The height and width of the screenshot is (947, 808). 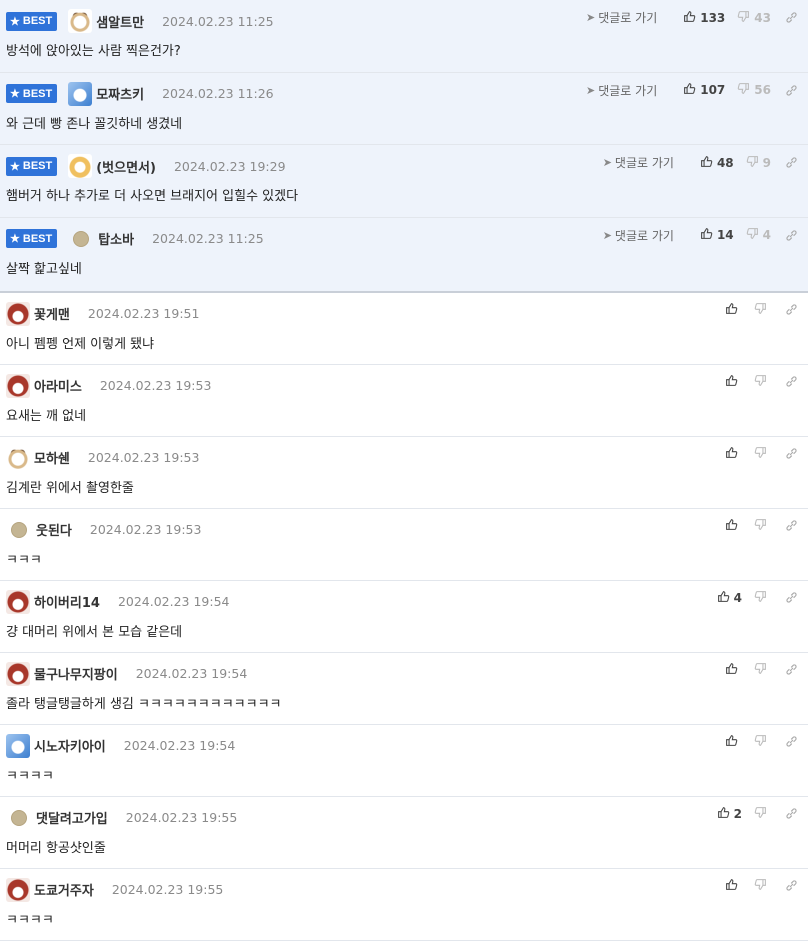 I want to click on nickname: 모하쉔, so click(x=52, y=457).